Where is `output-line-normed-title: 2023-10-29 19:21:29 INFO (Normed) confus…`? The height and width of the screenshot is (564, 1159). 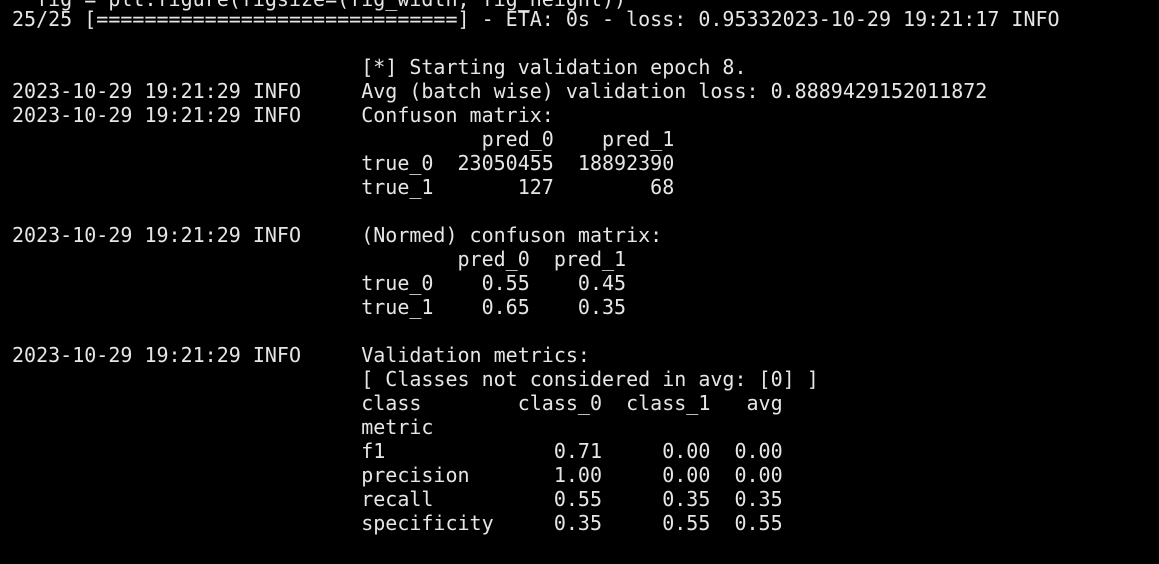
output-line-normed-title: 2023-10-29 19:21:29 INFO (Normed) confus… is located at coordinates (337, 235).